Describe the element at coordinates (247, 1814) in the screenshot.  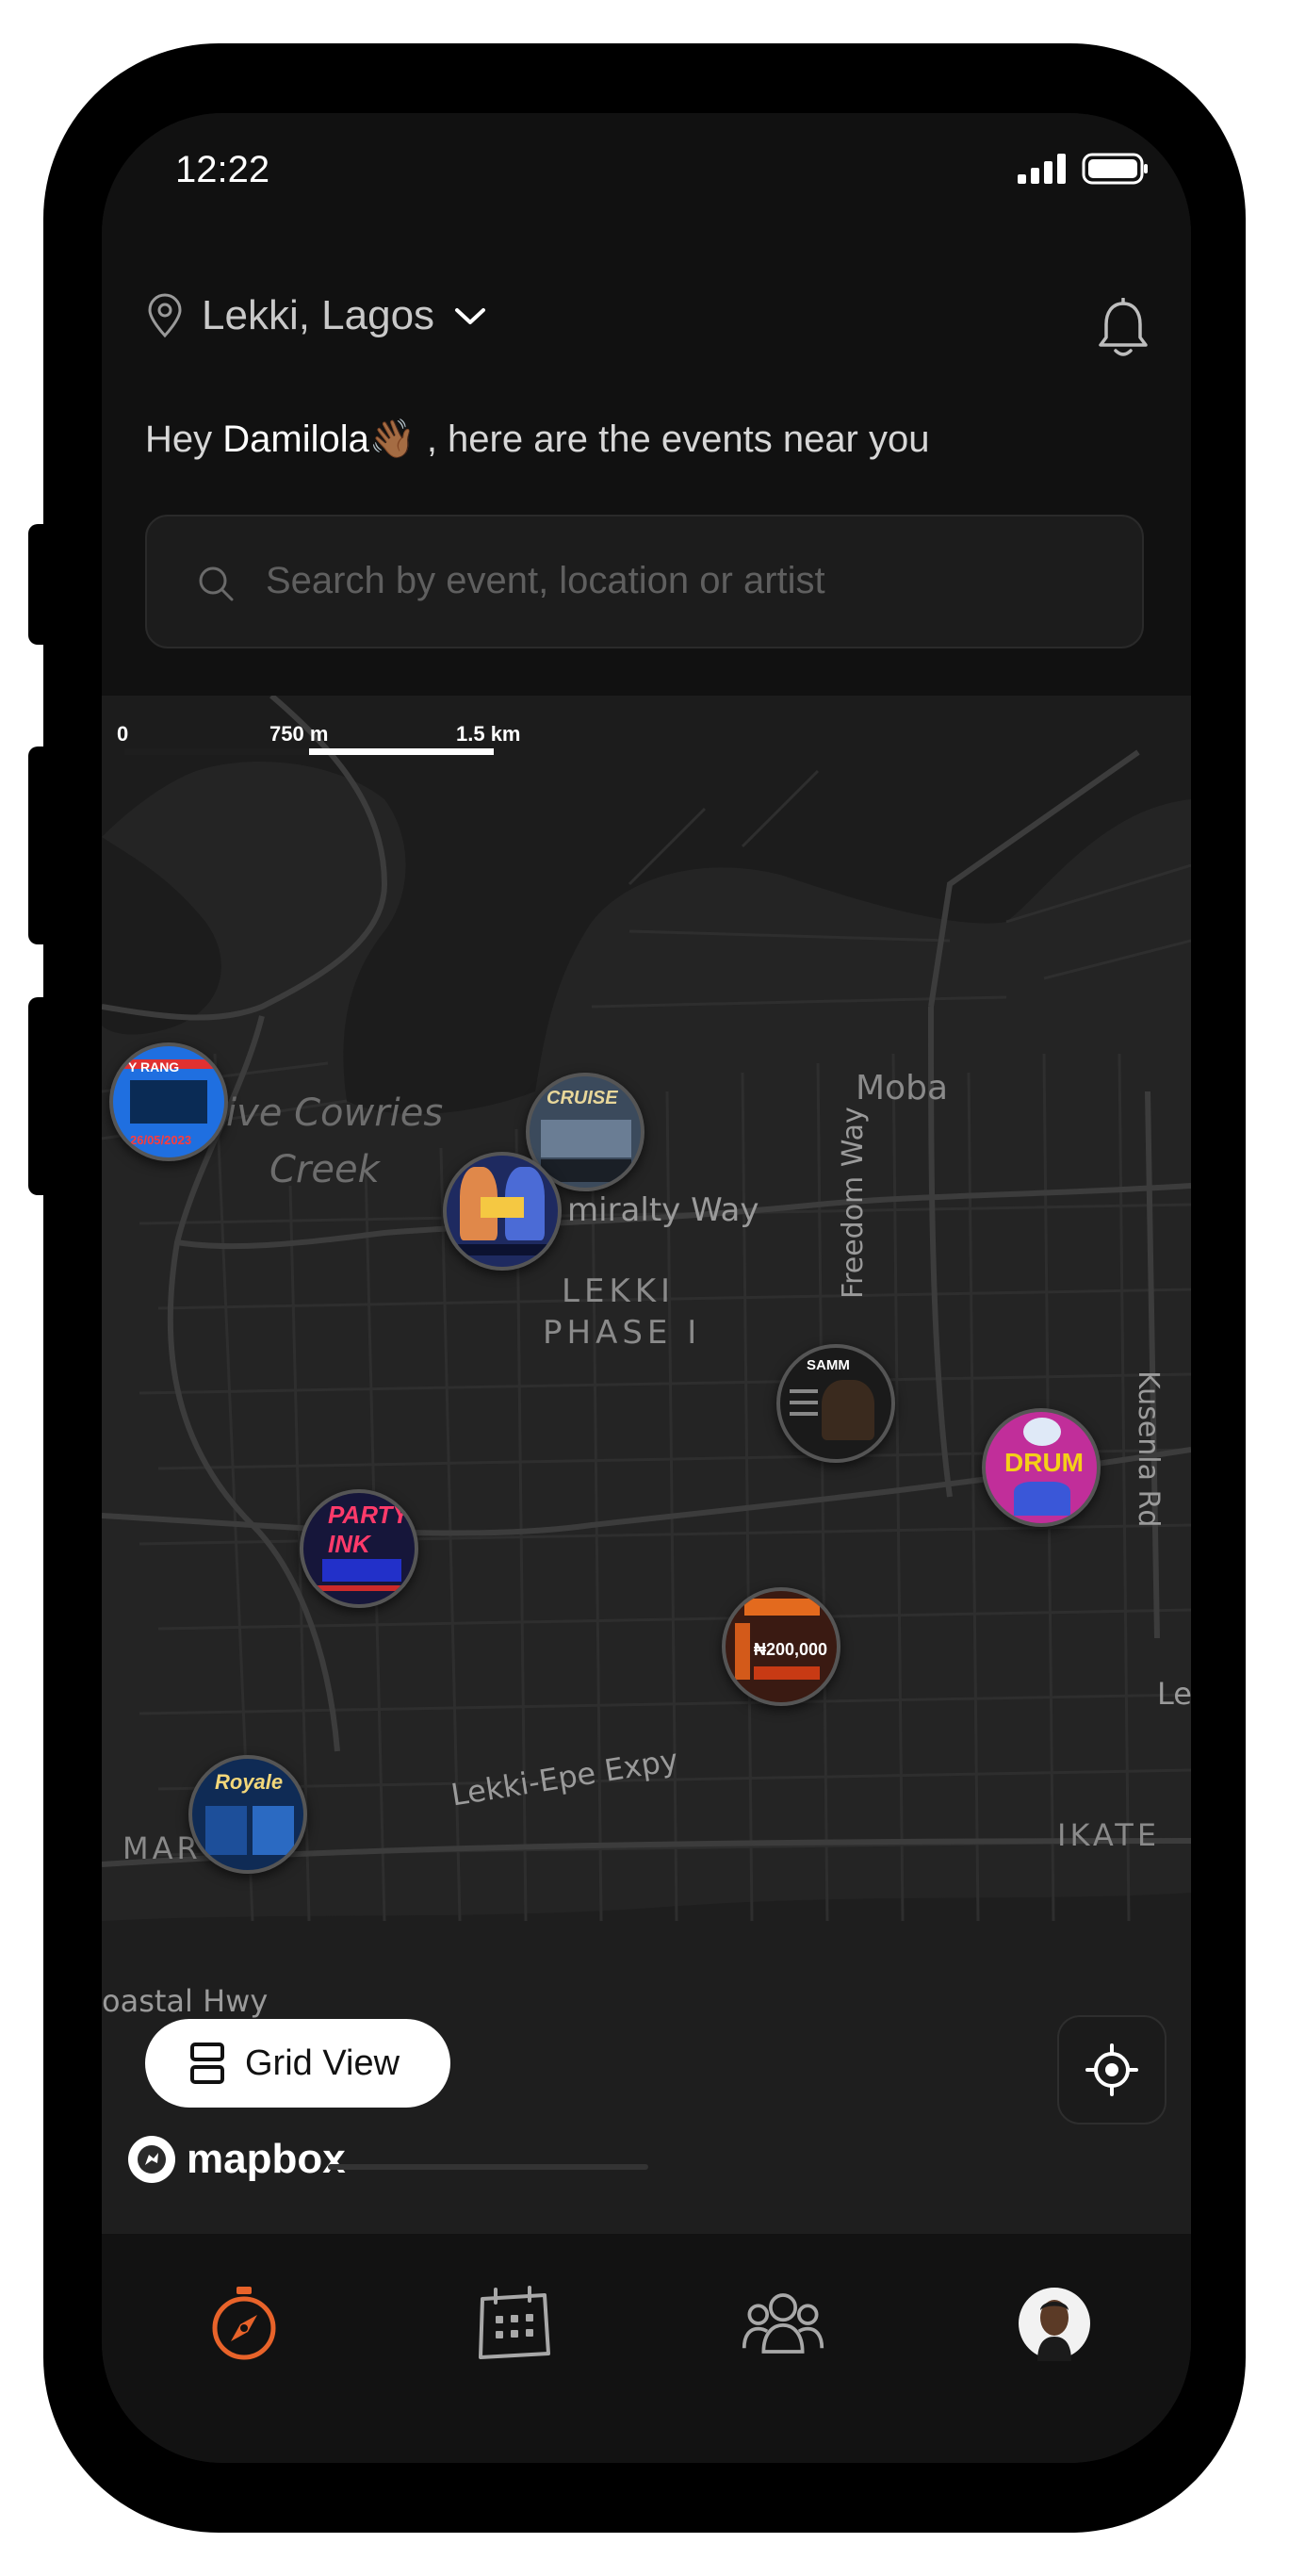
I see `event-pin: Royale` at that location.